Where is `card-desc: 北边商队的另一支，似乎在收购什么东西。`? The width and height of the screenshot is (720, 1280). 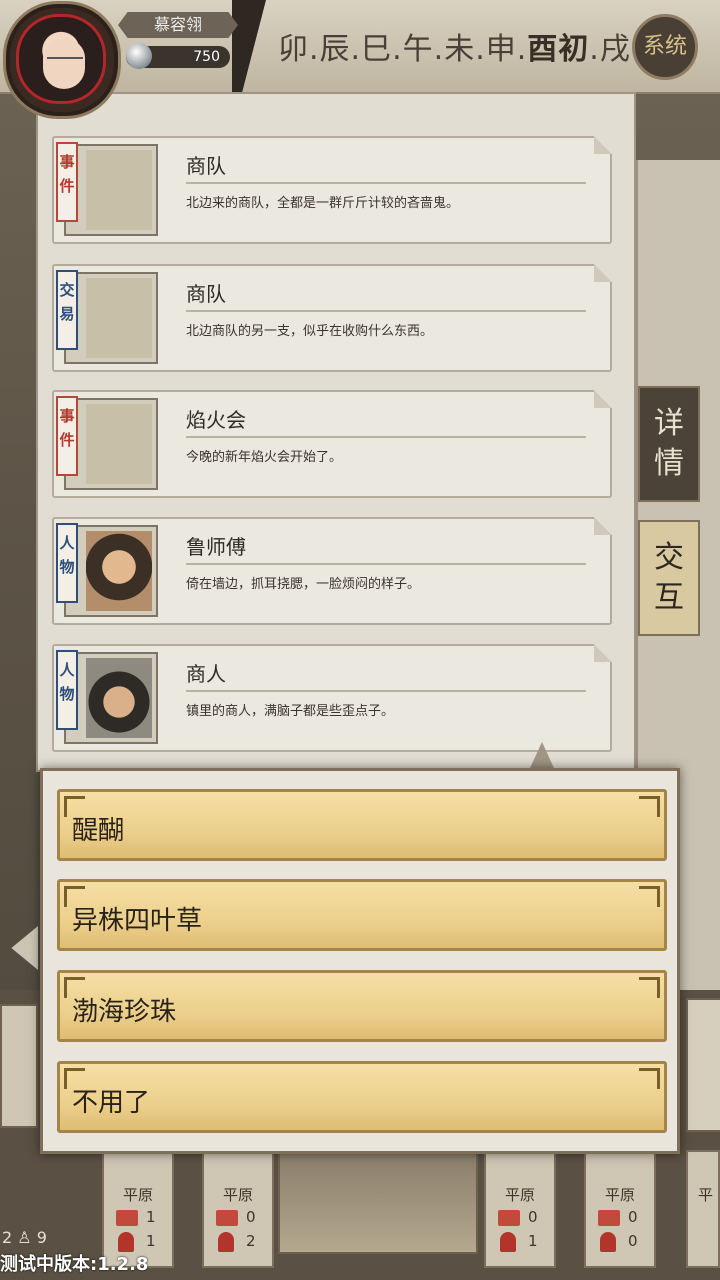 card-desc: 北边商队的另一支，似乎在收购什么东西。 is located at coordinates (310, 331).